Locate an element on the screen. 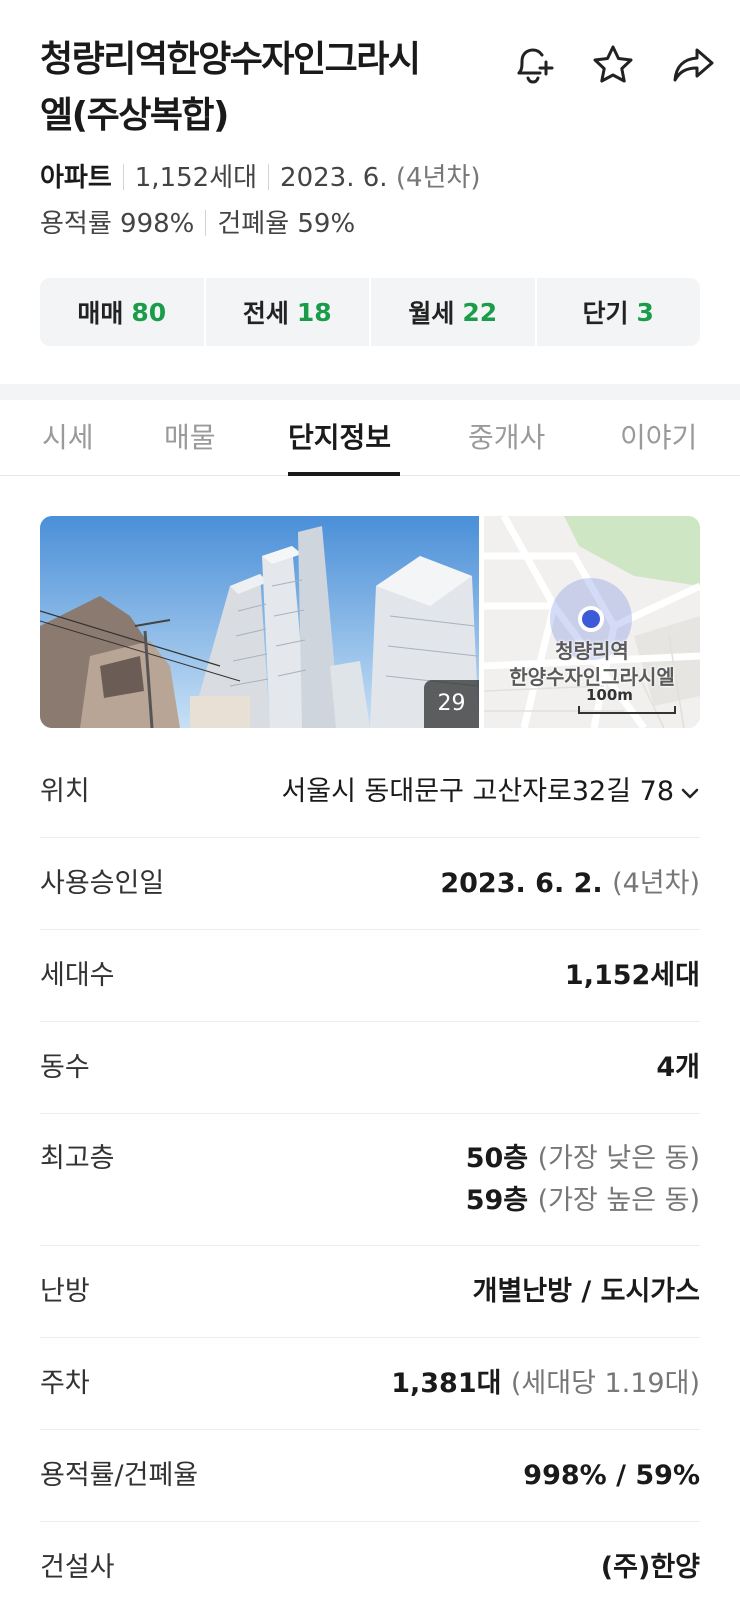 This screenshot has width=740, height=1611. share-icon is located at coordinates (693, 65).